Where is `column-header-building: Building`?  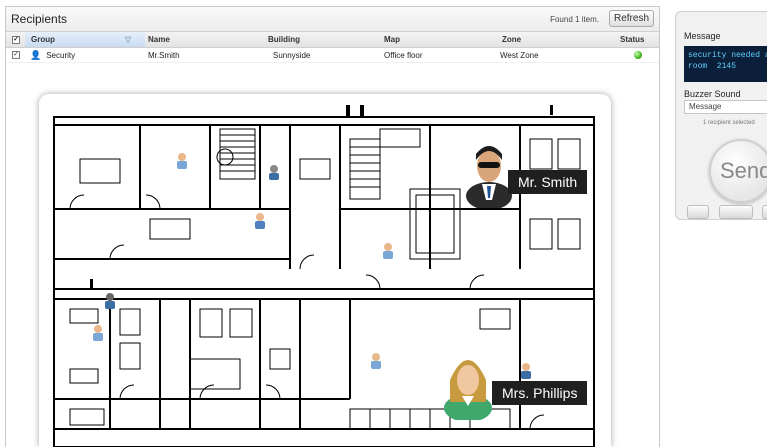
column-header-building: Building is located at coordinates (284, 39).